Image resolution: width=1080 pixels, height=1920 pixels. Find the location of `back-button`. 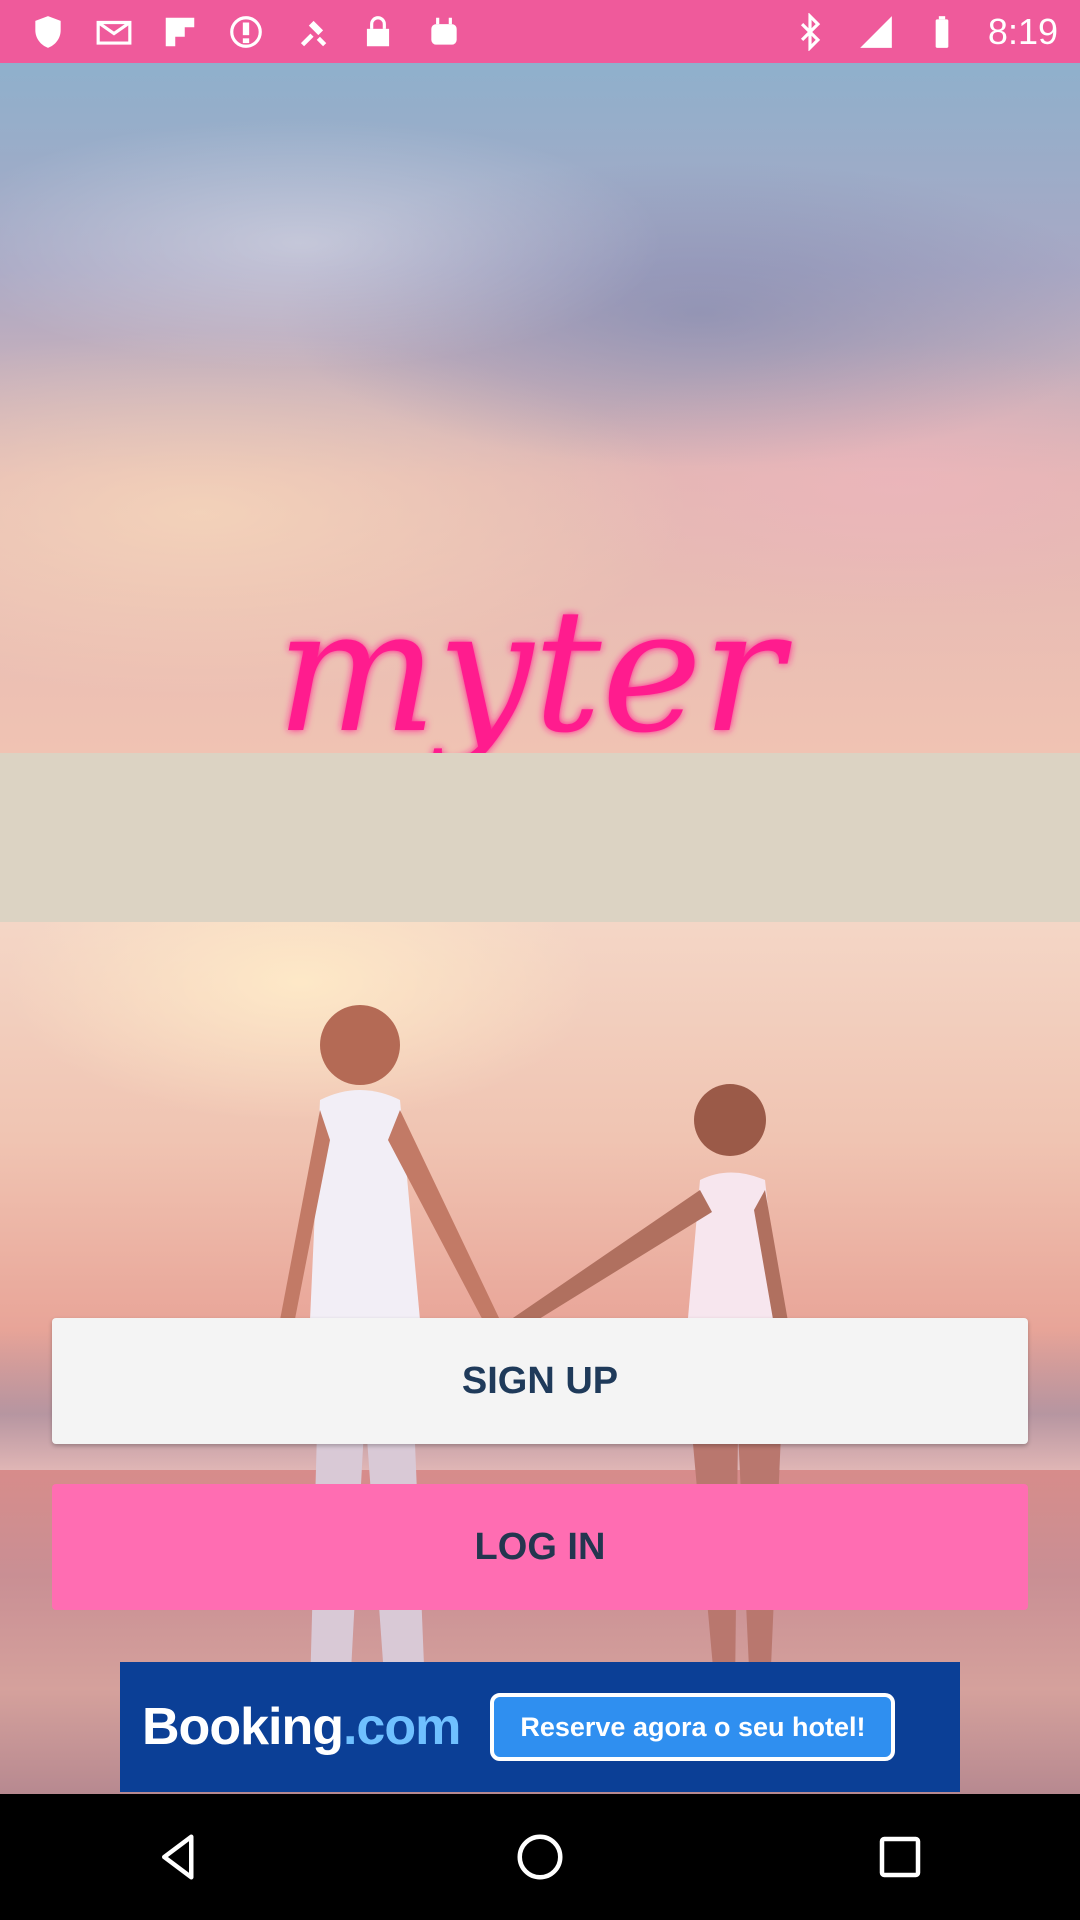

back-button is located at coordinates (180, 1857).